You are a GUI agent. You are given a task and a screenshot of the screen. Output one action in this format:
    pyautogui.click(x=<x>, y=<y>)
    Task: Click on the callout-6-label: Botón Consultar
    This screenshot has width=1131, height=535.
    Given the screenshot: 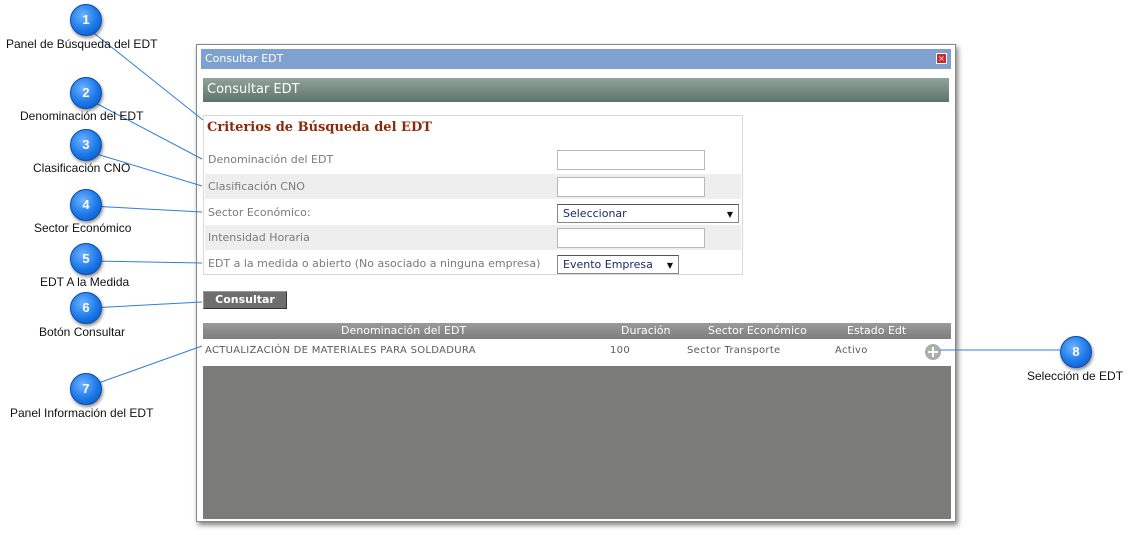 What is the action you would take?
    pyautogui.click(x=82, y=332)
    